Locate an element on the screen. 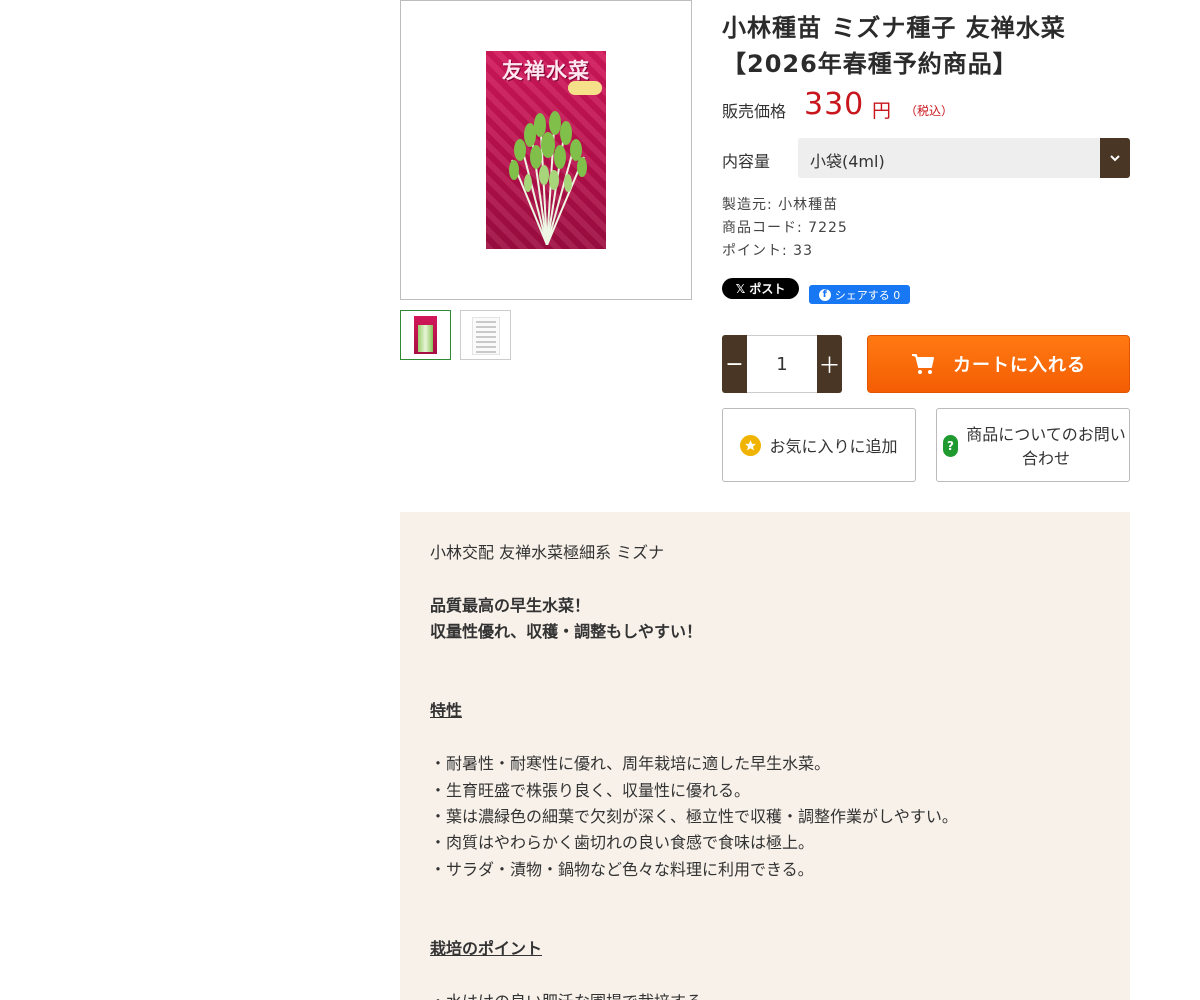  capacity-select: 小袋(4ml) is located at coordinates (964, 158).